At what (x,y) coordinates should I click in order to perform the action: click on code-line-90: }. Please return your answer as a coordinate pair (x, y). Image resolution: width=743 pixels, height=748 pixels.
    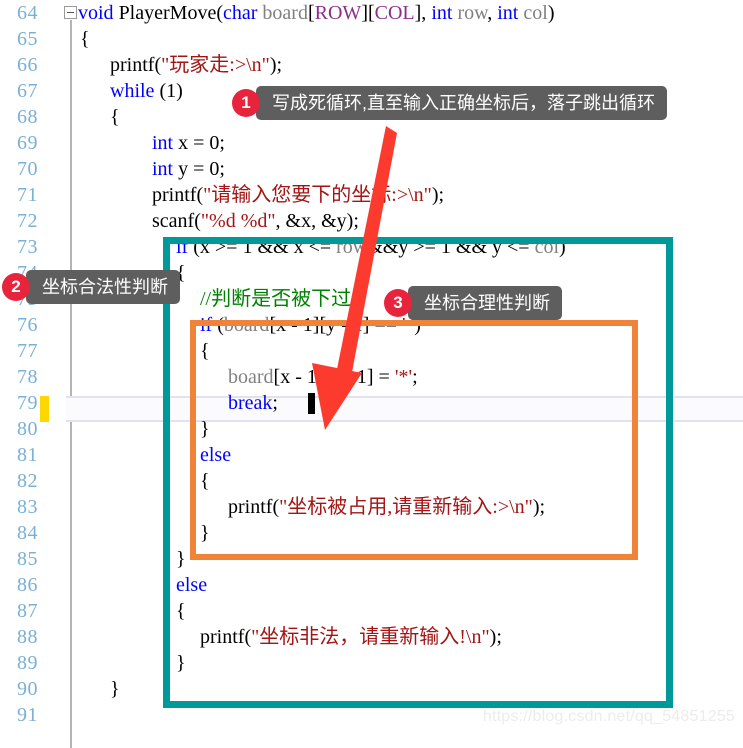
    Looking at the image, I should click on (115, 689).